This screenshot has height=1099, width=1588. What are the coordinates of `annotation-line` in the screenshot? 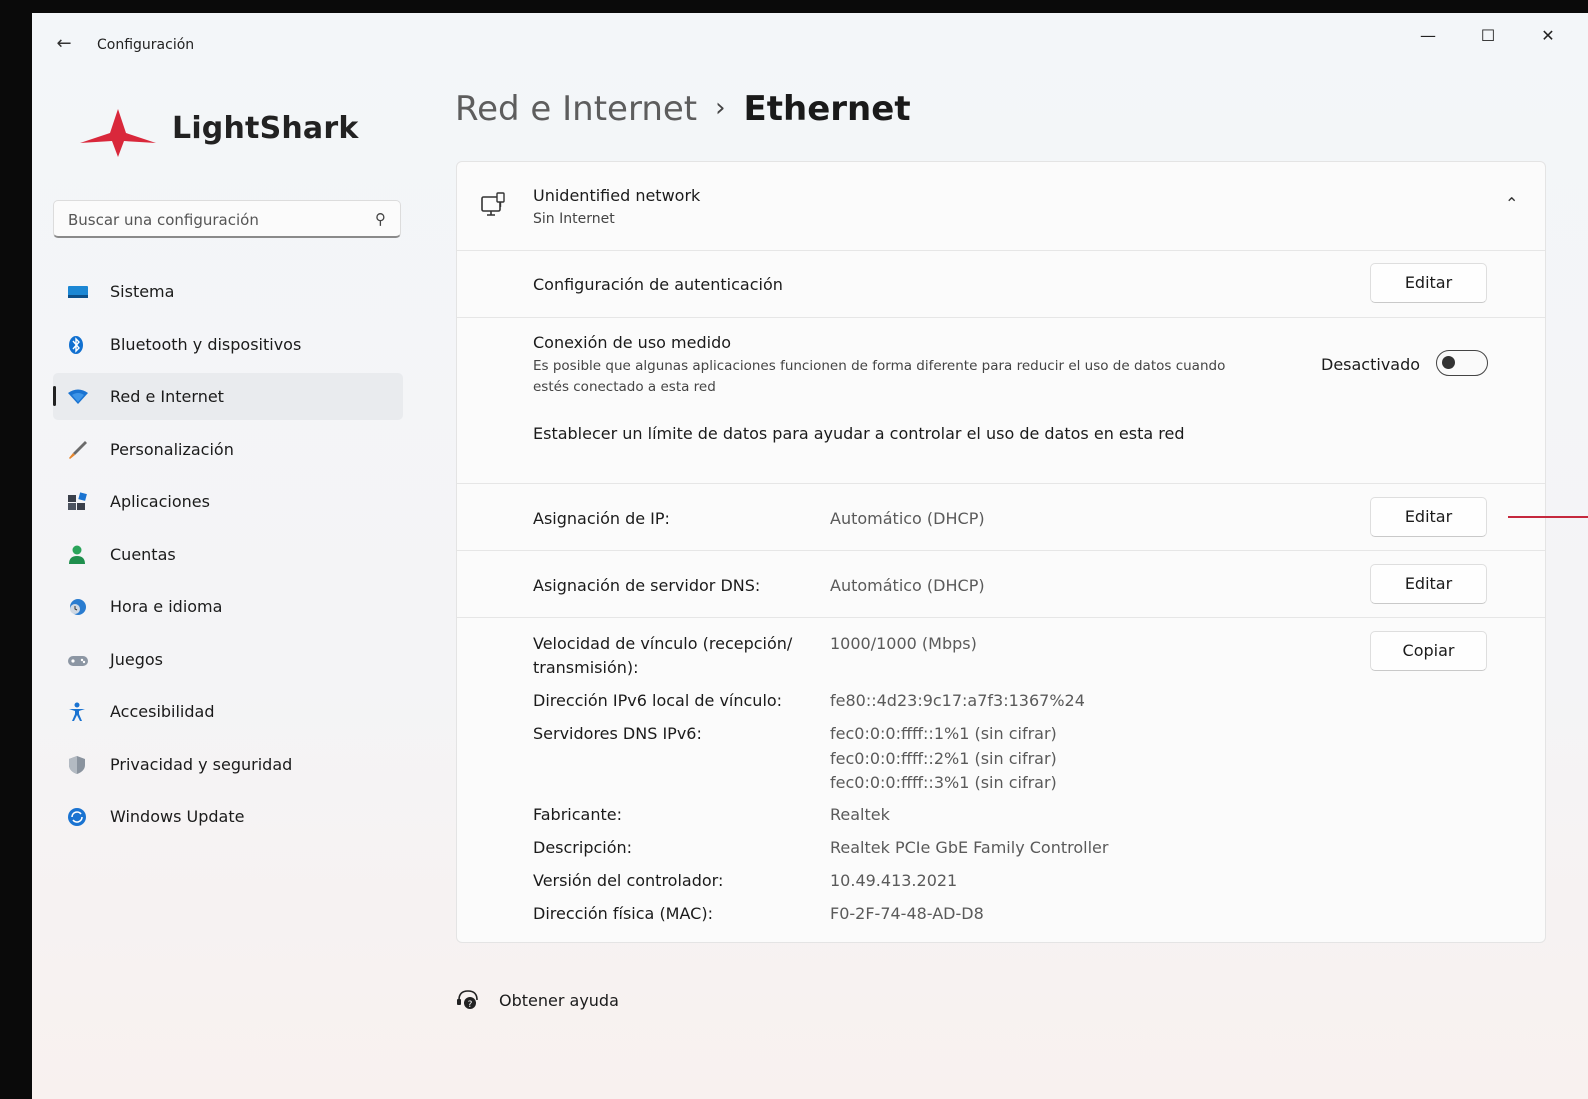 It's located at (1548, 517).